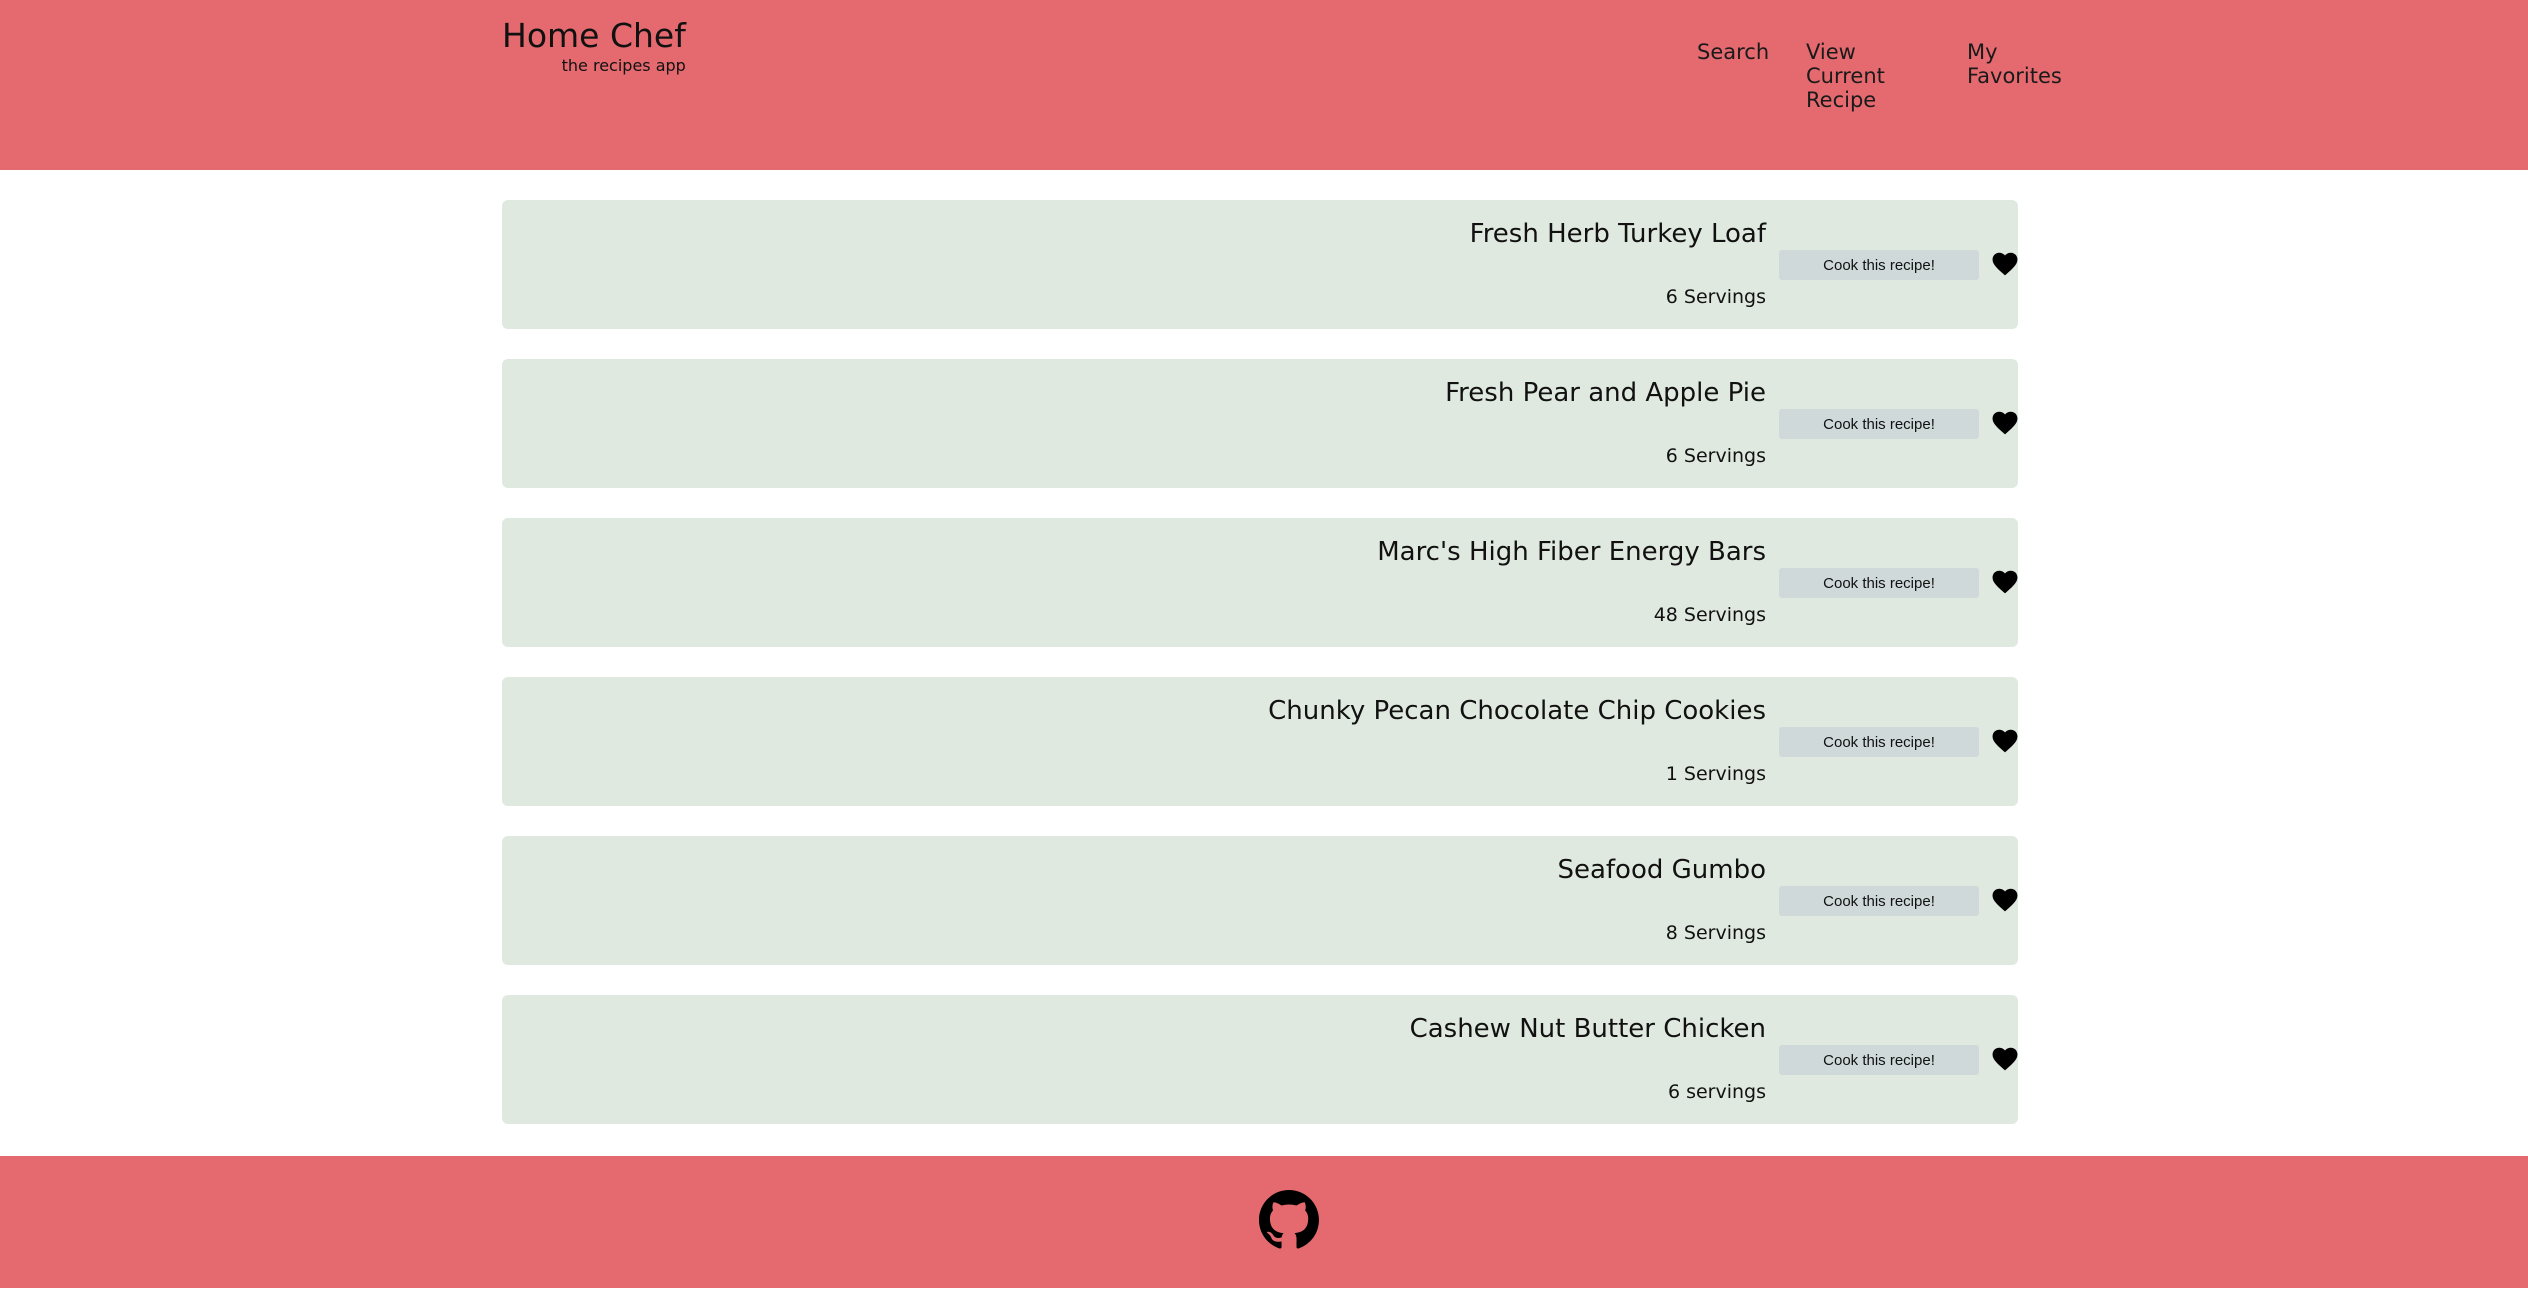 The image size is (2528, 1290). What do you see at coordinates (1866, 76) in the screenshot?
I see `nav-current-recipe-link: View Current Recipe` at bounding box center [1866, 76].